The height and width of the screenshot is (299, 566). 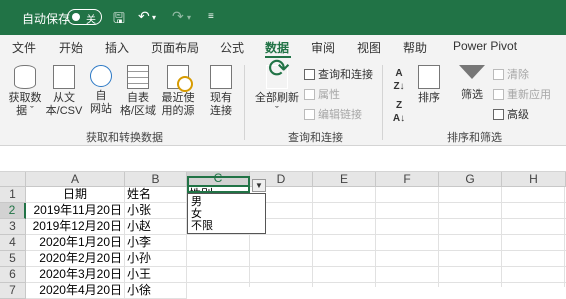 I want to click on sort-ascending-icon: A Z↓, so click(x=399, y=80).